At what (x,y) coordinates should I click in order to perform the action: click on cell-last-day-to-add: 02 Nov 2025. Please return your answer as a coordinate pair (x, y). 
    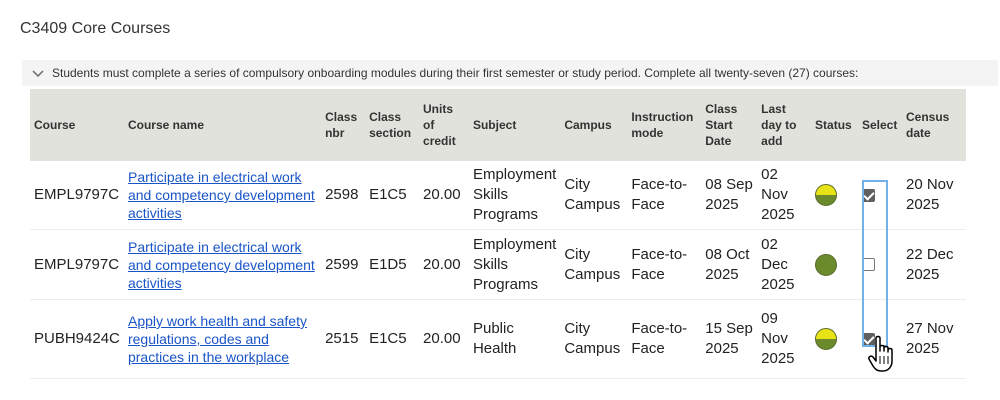
    Looking at the image, I should click on (784, 195).